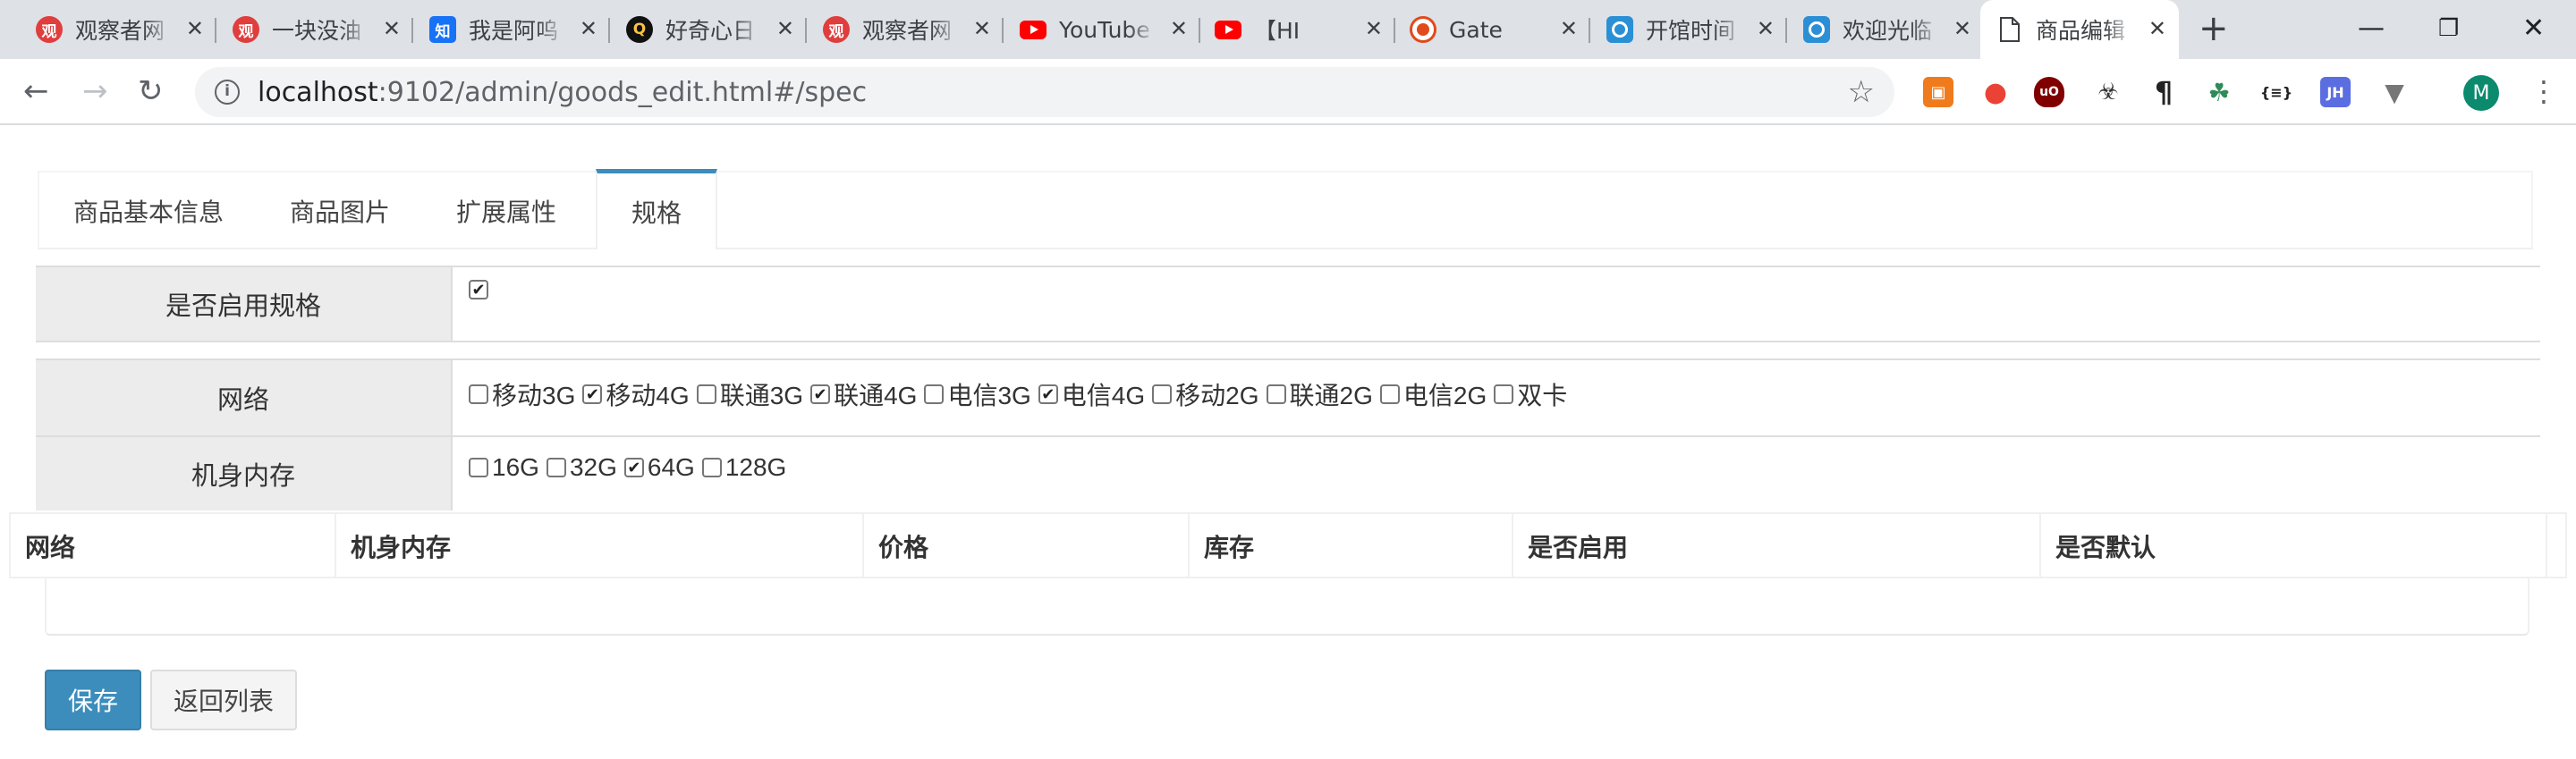 Image resolution: width=2576 pixels, height=759 pixels. Describe the element at coordinates (2214, 28) in the screenshot. I see `new-tab-button: +` at that location.